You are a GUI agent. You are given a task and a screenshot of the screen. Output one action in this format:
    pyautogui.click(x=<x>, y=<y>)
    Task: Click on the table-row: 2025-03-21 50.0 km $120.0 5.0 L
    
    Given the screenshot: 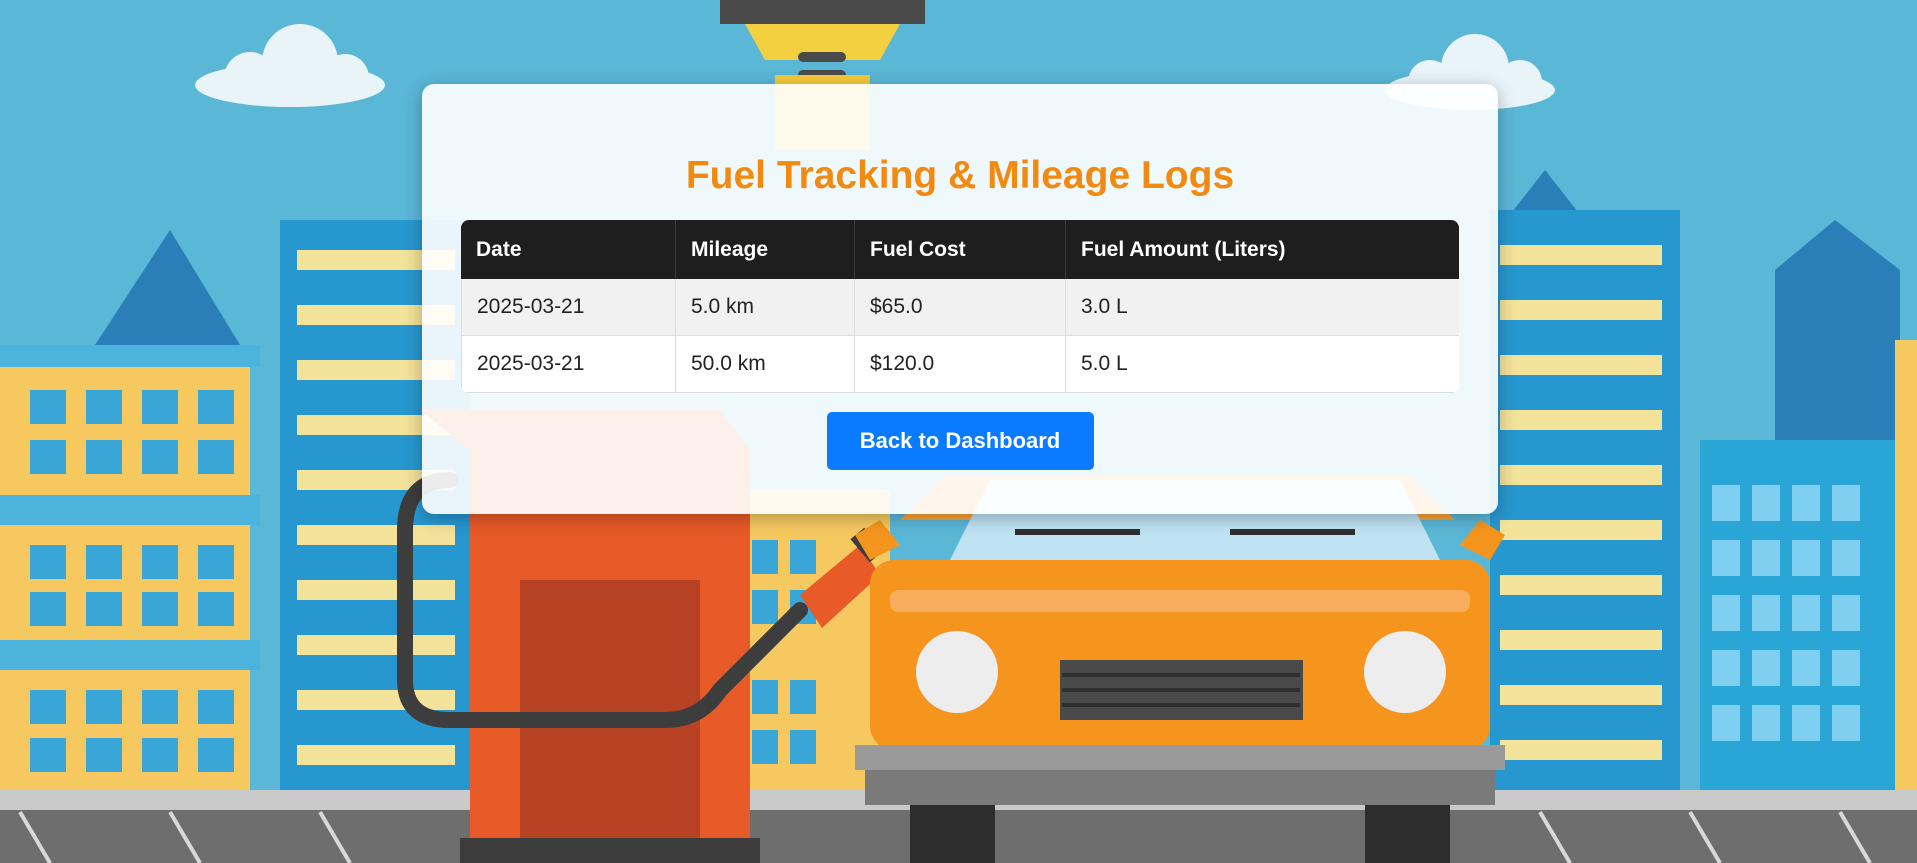 What is the action you would take?
    pyautogui.click(x=960, y=364)
    